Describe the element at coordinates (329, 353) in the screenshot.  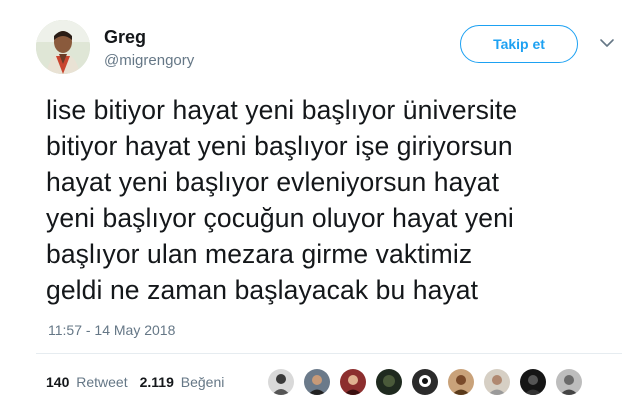
I see `divider` at that location.